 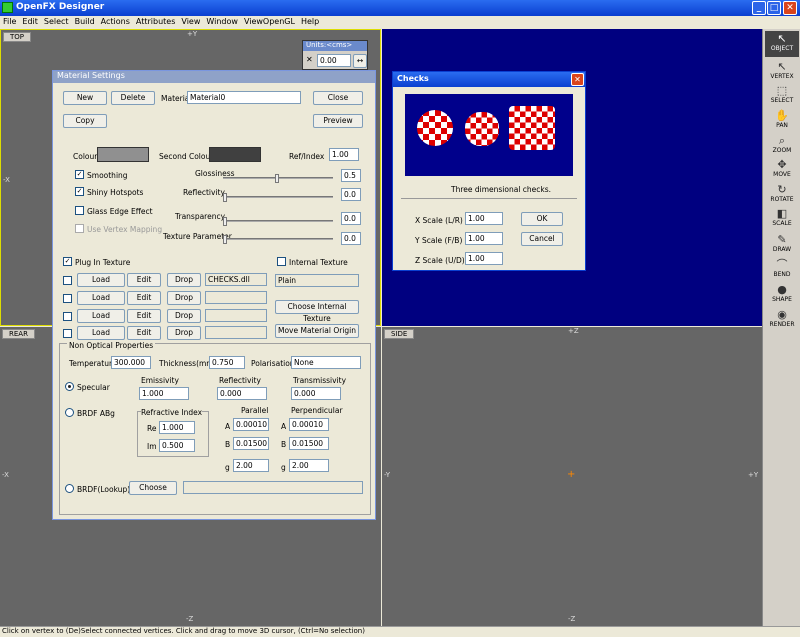 I want to click on colour-swatch, so click(x=123, y=154).